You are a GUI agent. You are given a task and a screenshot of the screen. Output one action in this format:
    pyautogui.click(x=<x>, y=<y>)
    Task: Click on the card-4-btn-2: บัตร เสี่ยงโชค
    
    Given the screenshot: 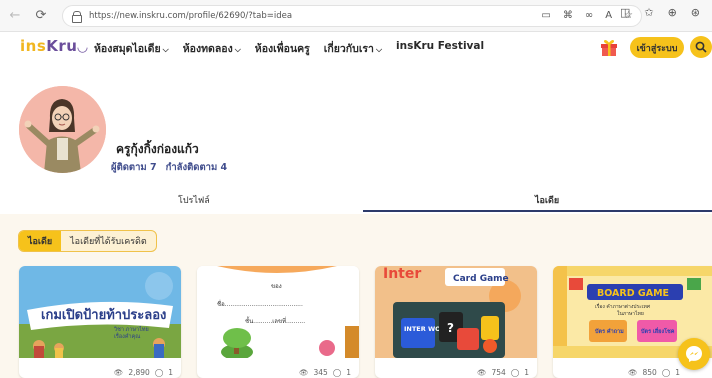 What is the action you would take?
    pyautogui.click(x=658, y=331)
    